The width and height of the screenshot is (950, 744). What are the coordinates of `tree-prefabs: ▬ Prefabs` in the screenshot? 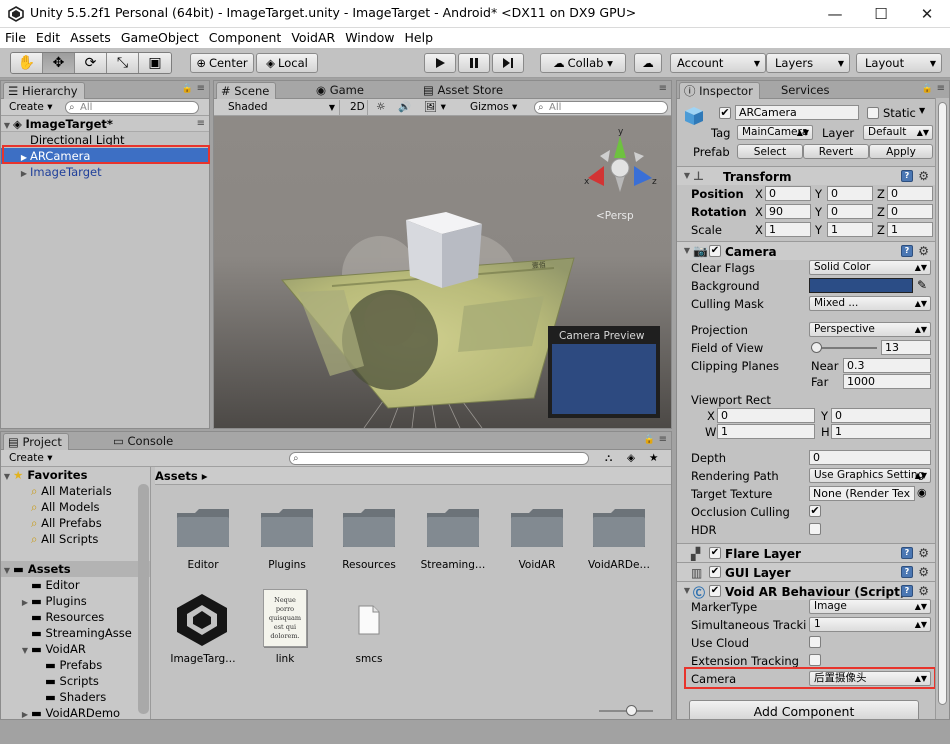 It's located at (75, 665).